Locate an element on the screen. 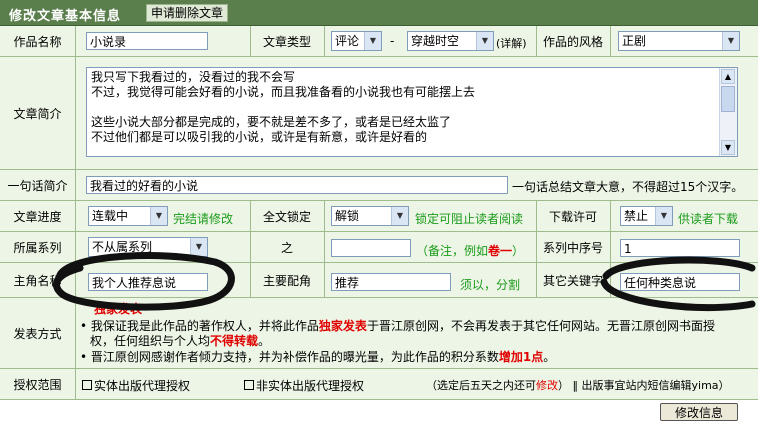 The width and height of the screenshot is (758, 425). label-license: 授权范围 is located at coordinates (37, 384).